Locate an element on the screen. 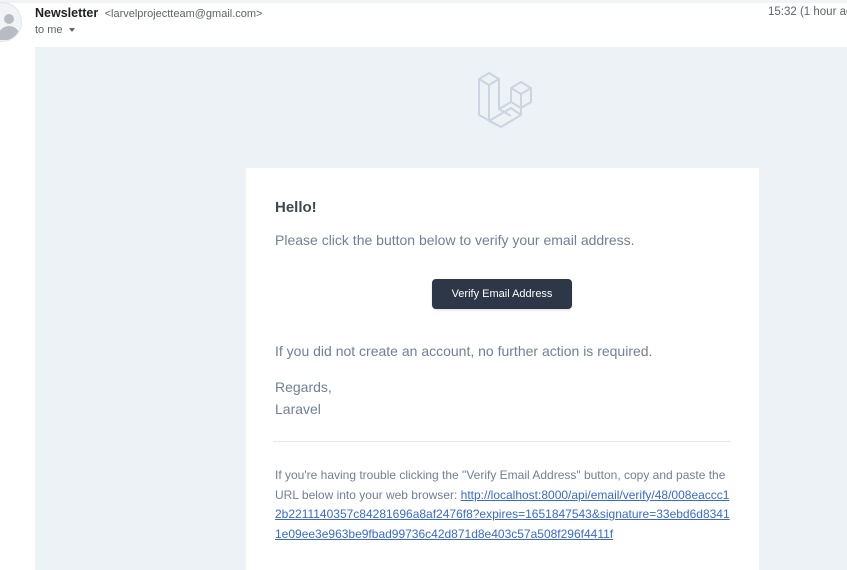 The width and height of the screenshot is (847, 570). sender-line: Newsletter <larvelprojectteam@gmail.com> is located at coordinates (148, 13).